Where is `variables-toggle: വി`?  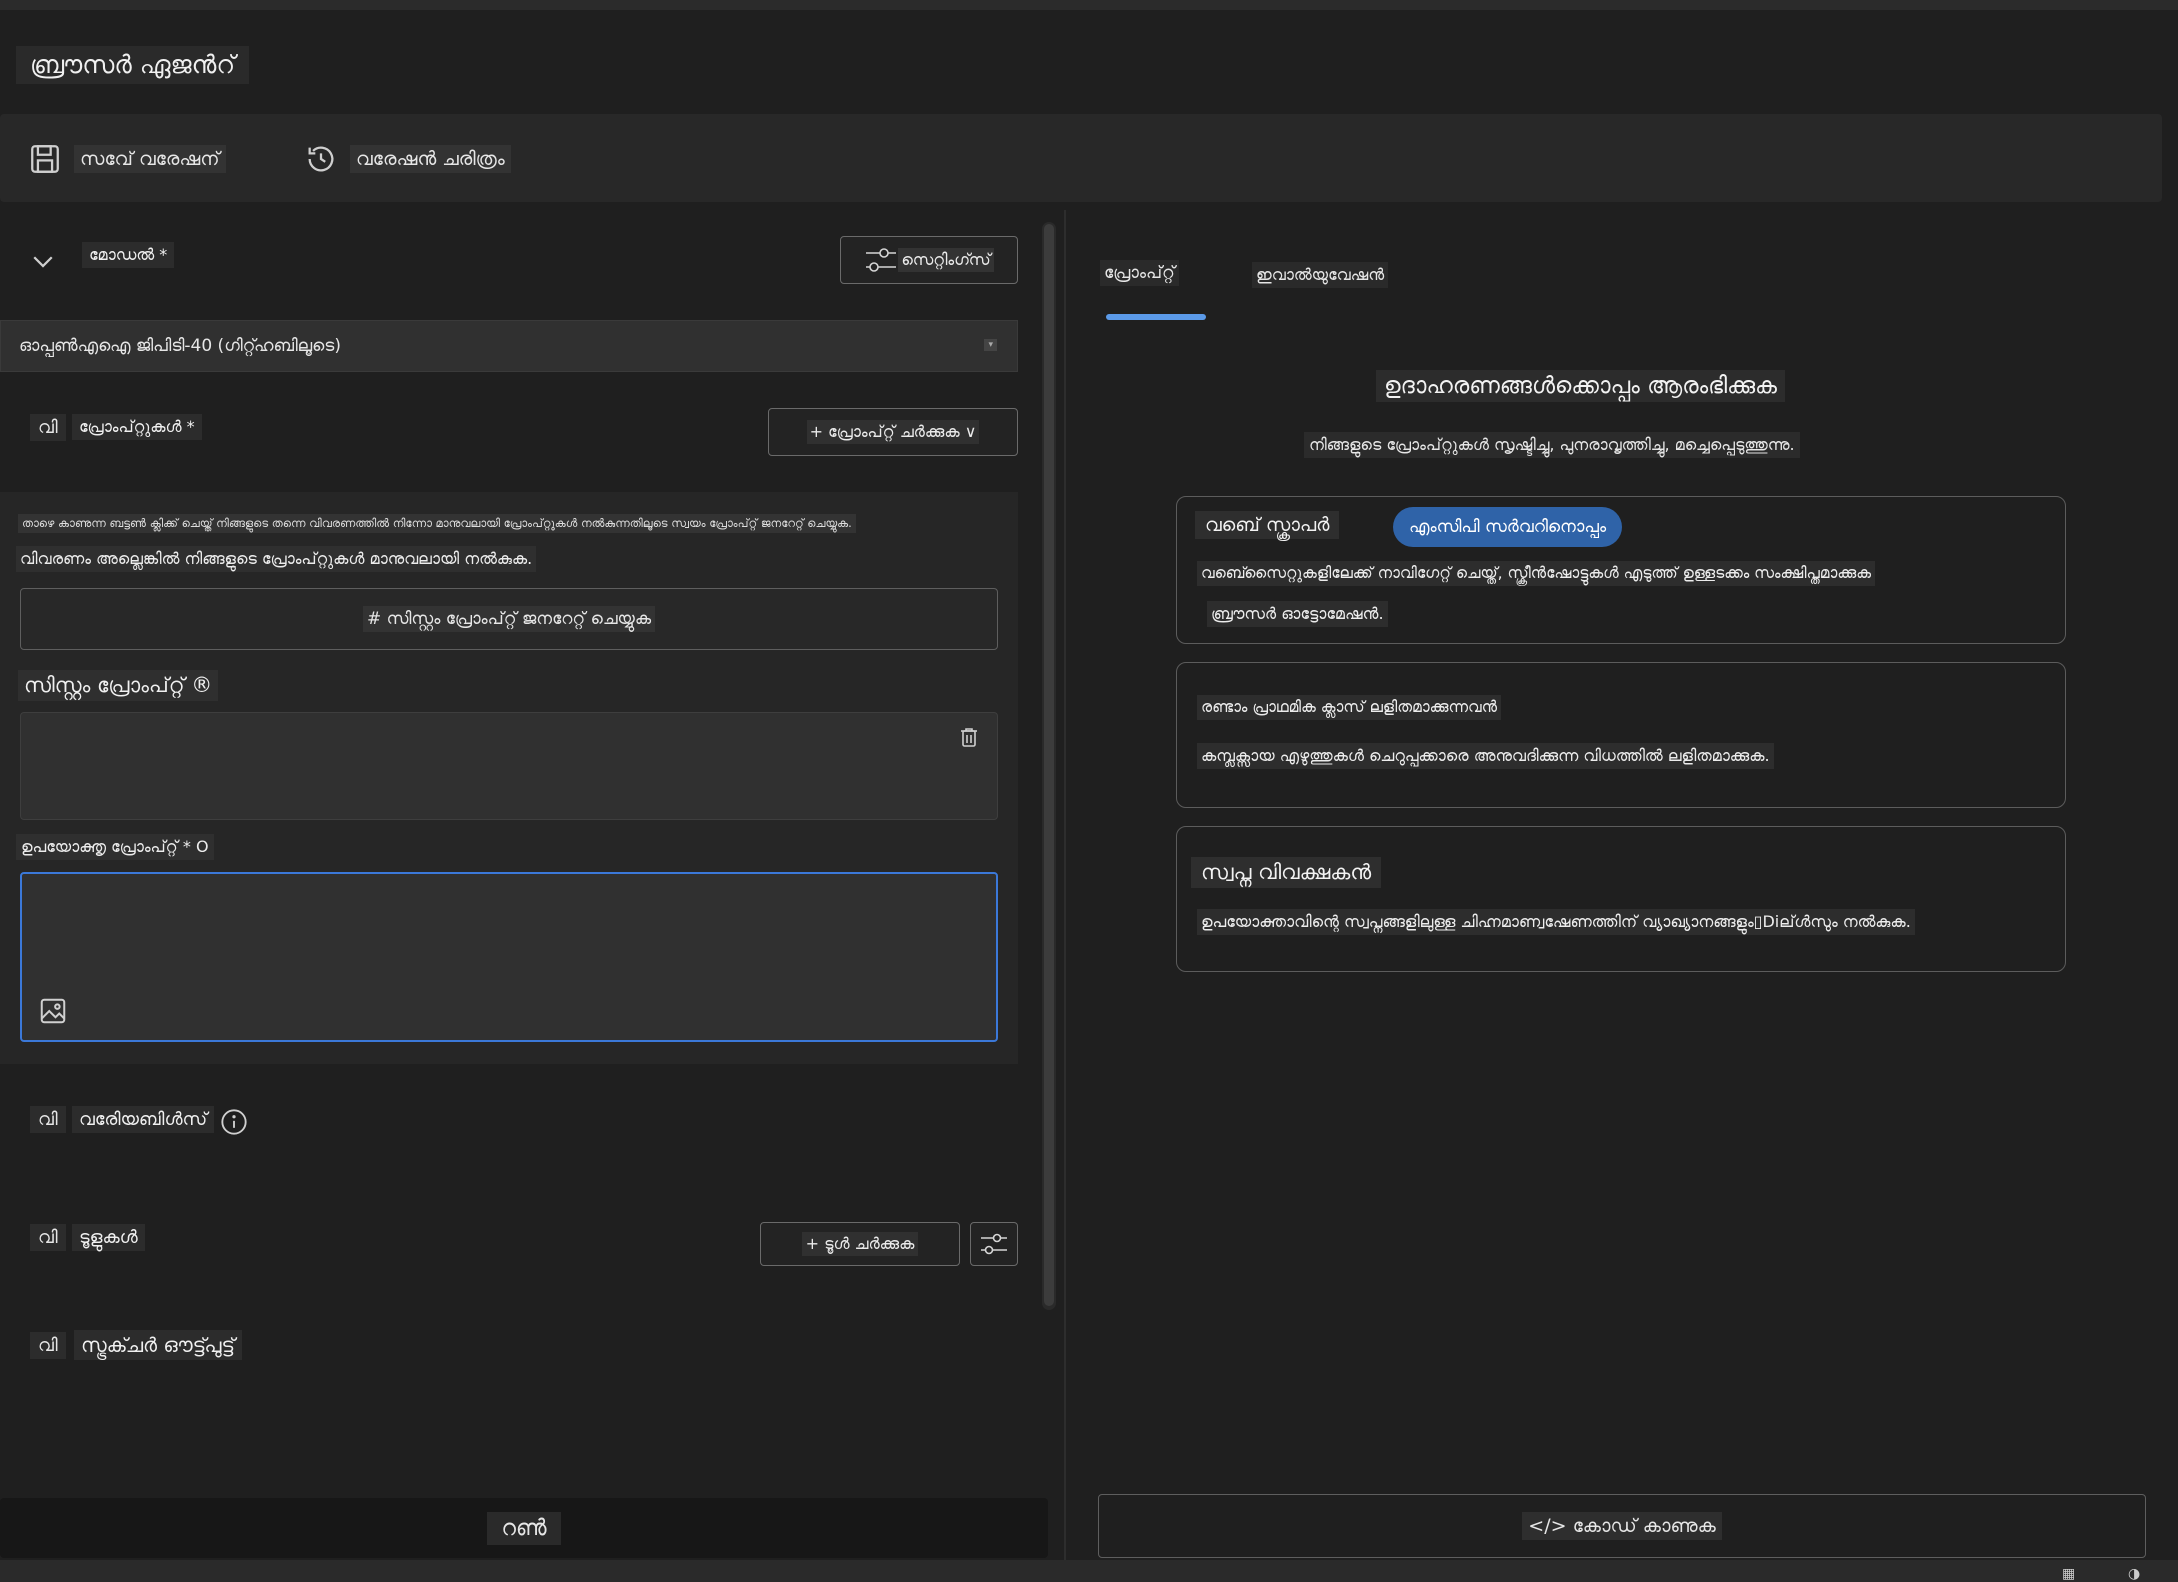
variables-toggle: വി is located at coordinates (48, 1119).